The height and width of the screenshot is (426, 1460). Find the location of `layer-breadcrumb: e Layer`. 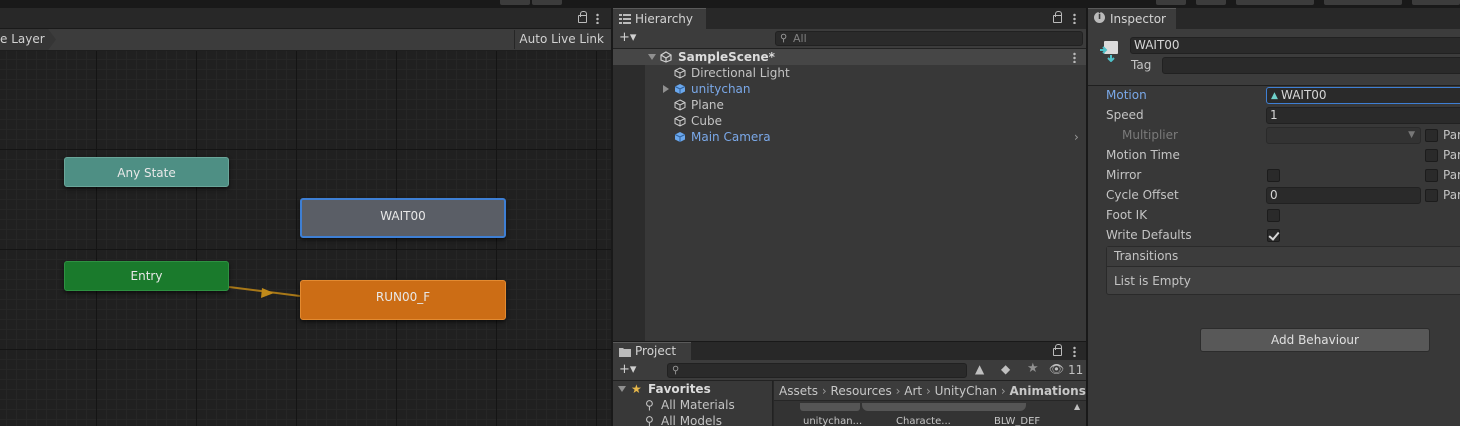

layer-breadcrumb: e Layer is located at coordinates (28, 39).